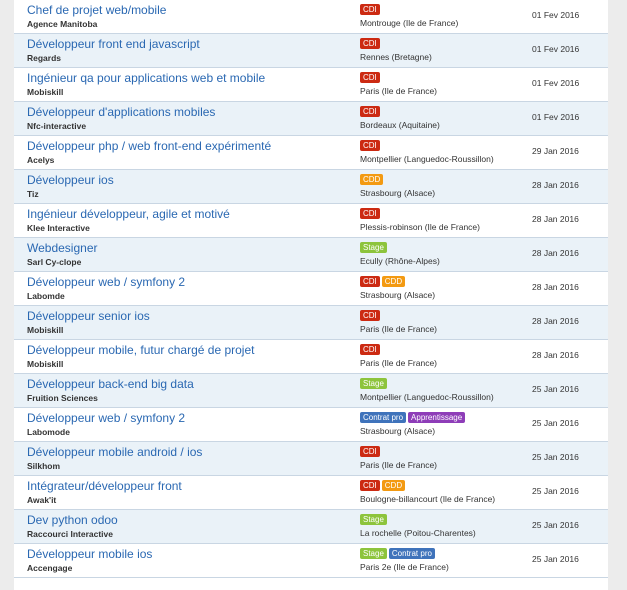  I want to click on company-name: Sarl Cy-clope, so click(54, 262).